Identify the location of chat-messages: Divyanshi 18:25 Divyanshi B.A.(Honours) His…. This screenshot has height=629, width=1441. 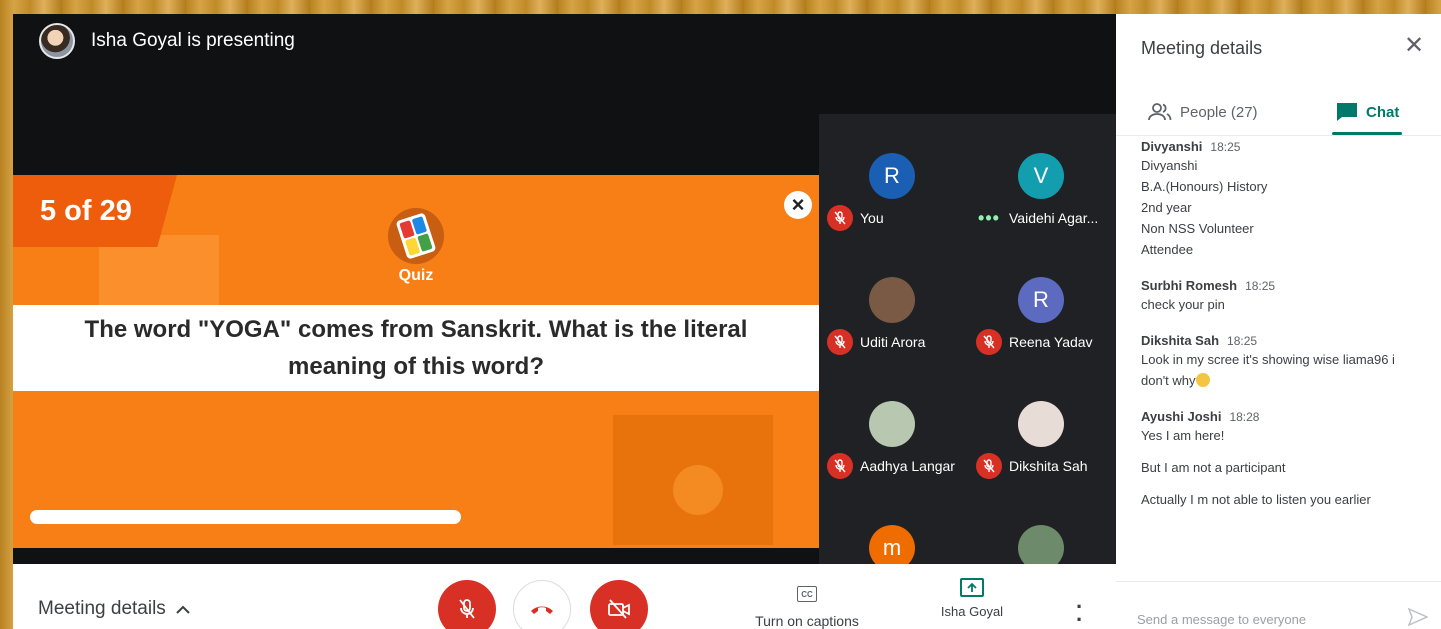
(1286, 324).